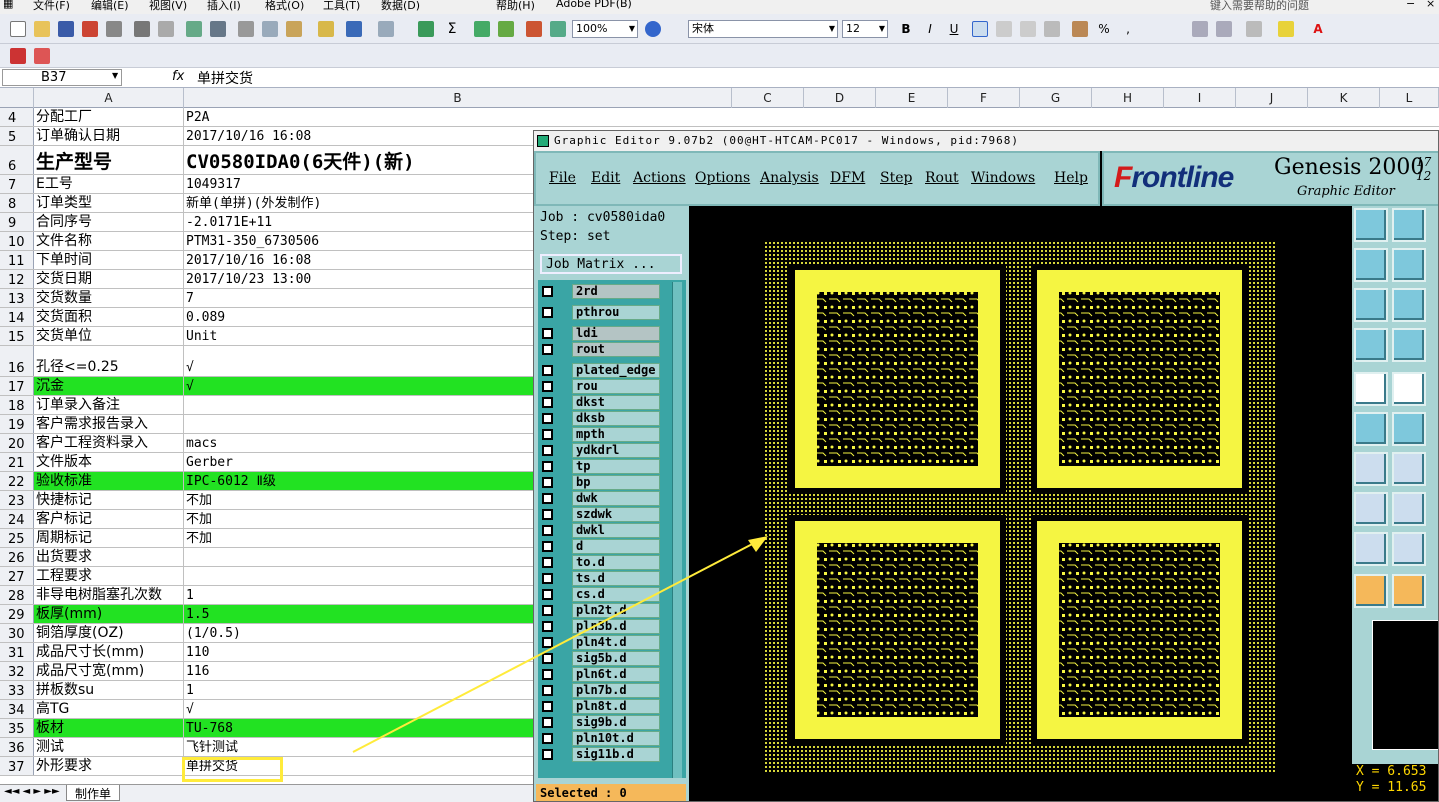 The width and height of the screenshot is (1439, 802). I want to click on layer-name: pln10t.d, so click(616, 738).